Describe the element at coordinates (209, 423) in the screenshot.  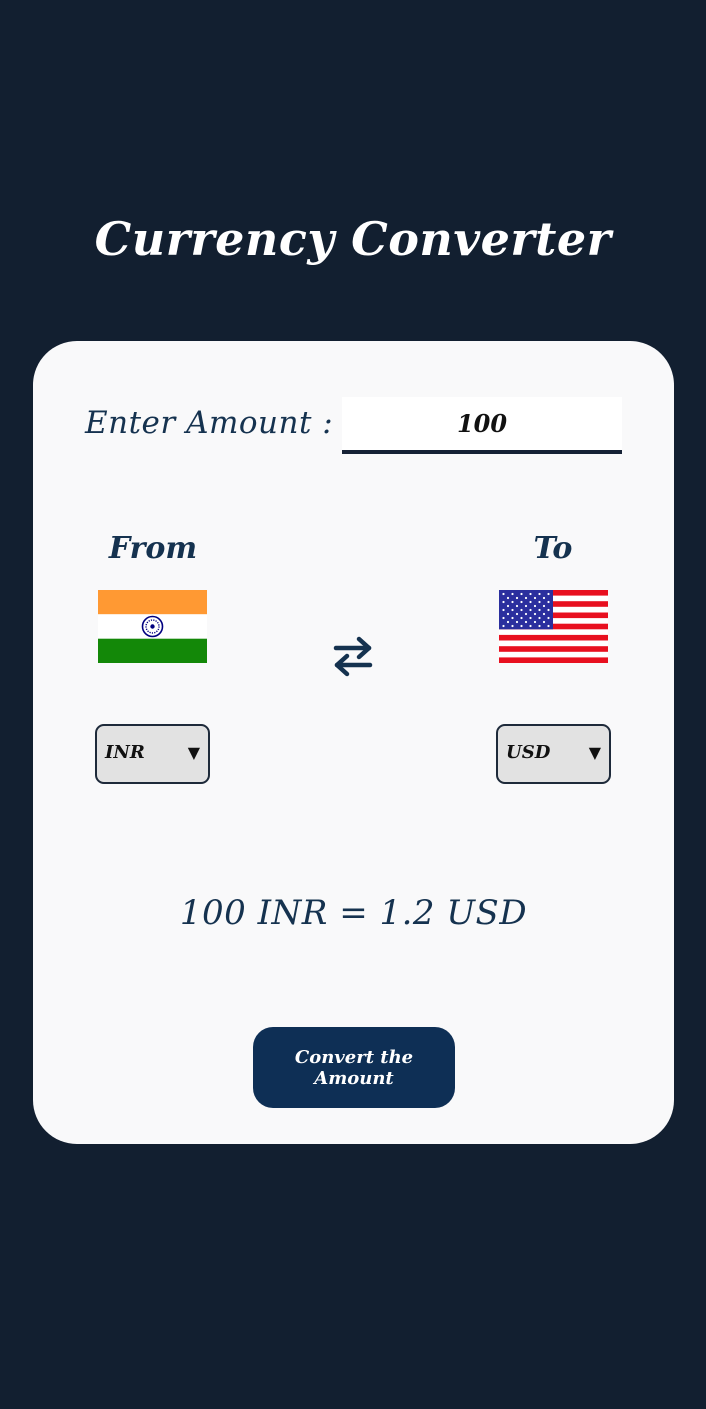
I see `amount-label: Enter Amount :` at that location.